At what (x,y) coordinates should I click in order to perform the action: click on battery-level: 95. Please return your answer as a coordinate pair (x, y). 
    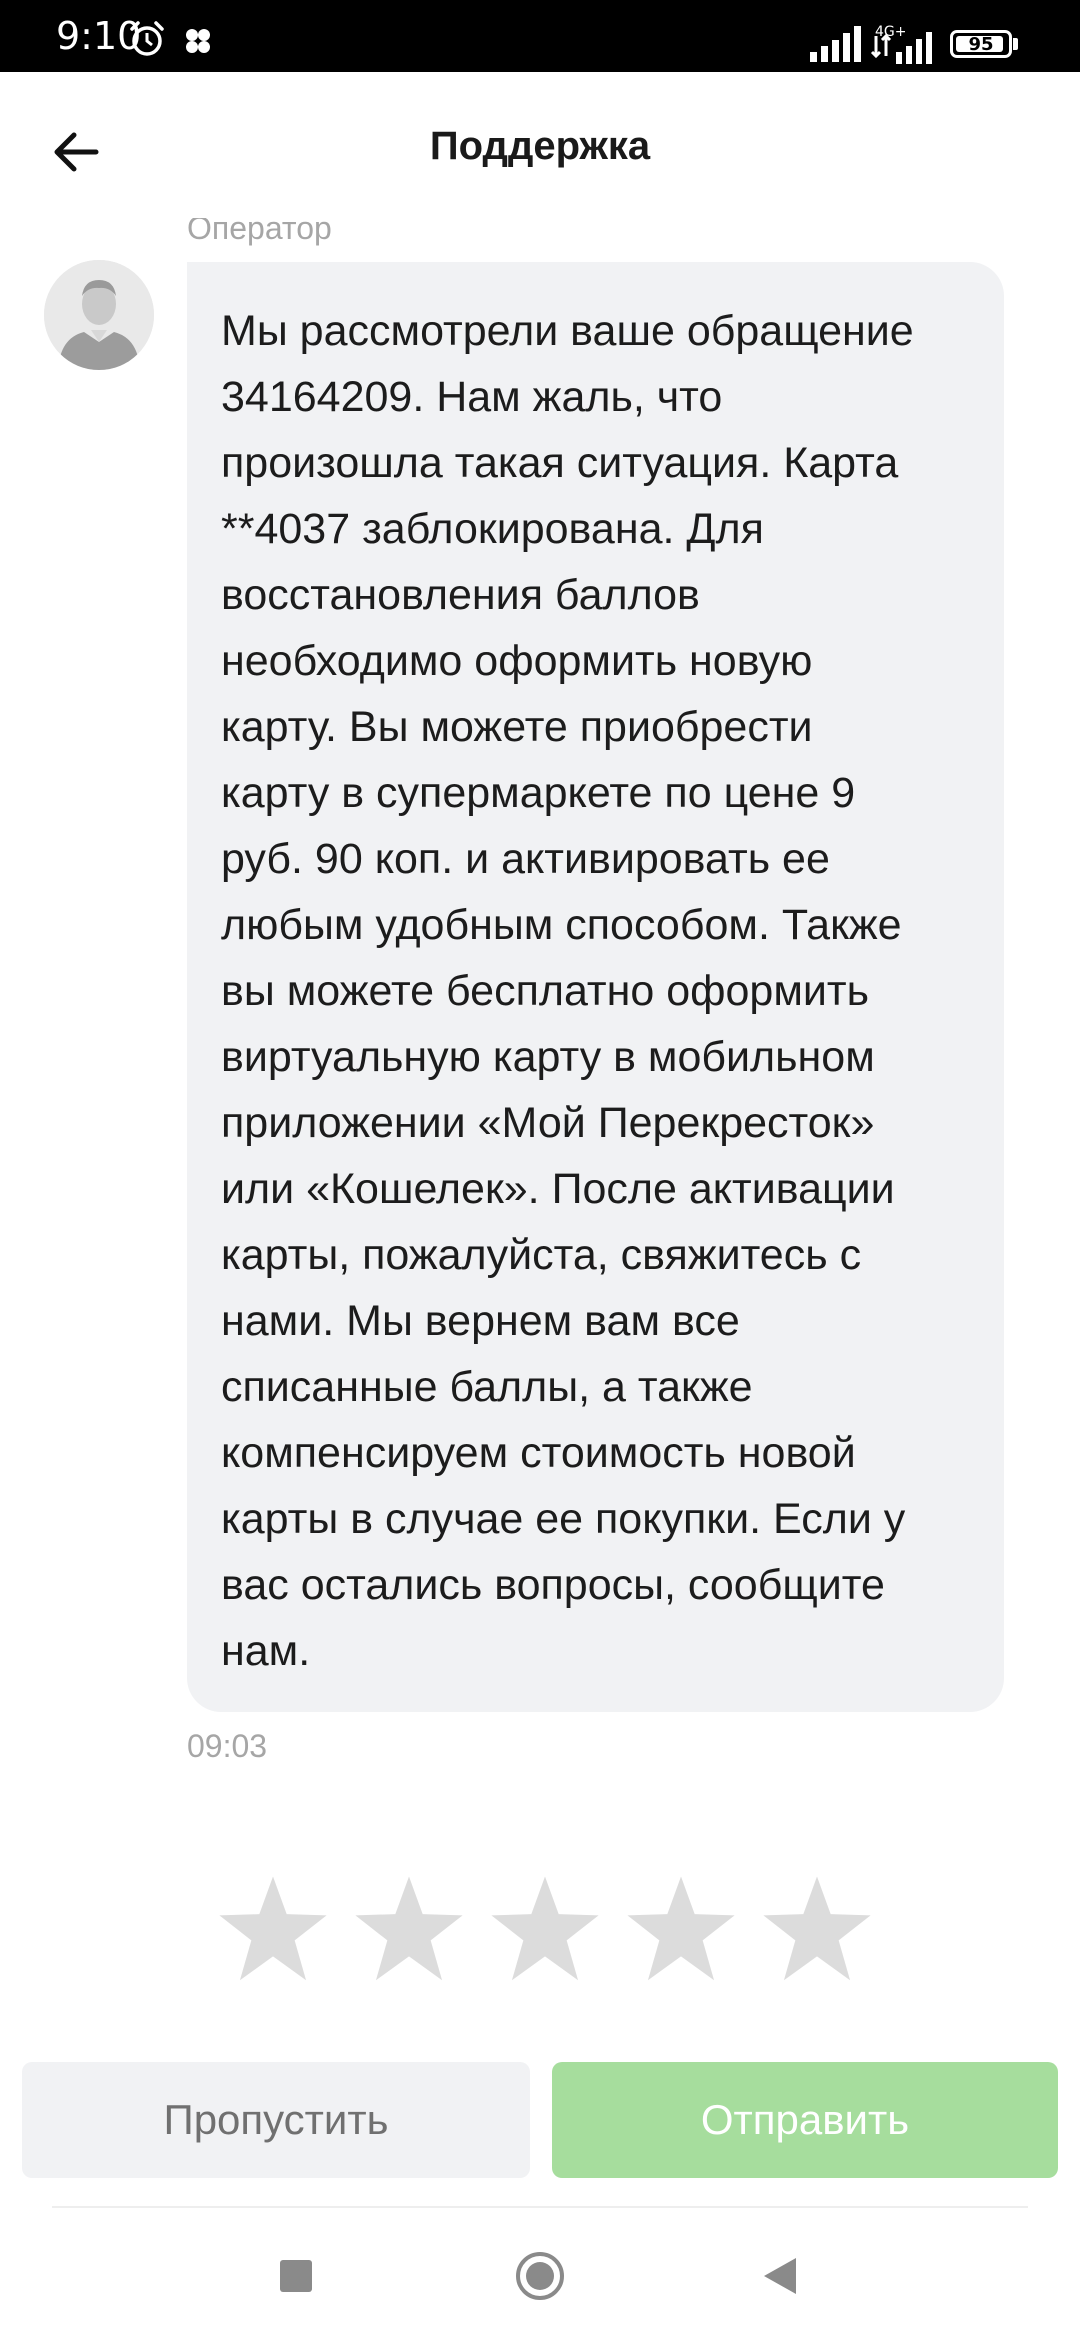
    Looking at the image, I should click on (981, 44).